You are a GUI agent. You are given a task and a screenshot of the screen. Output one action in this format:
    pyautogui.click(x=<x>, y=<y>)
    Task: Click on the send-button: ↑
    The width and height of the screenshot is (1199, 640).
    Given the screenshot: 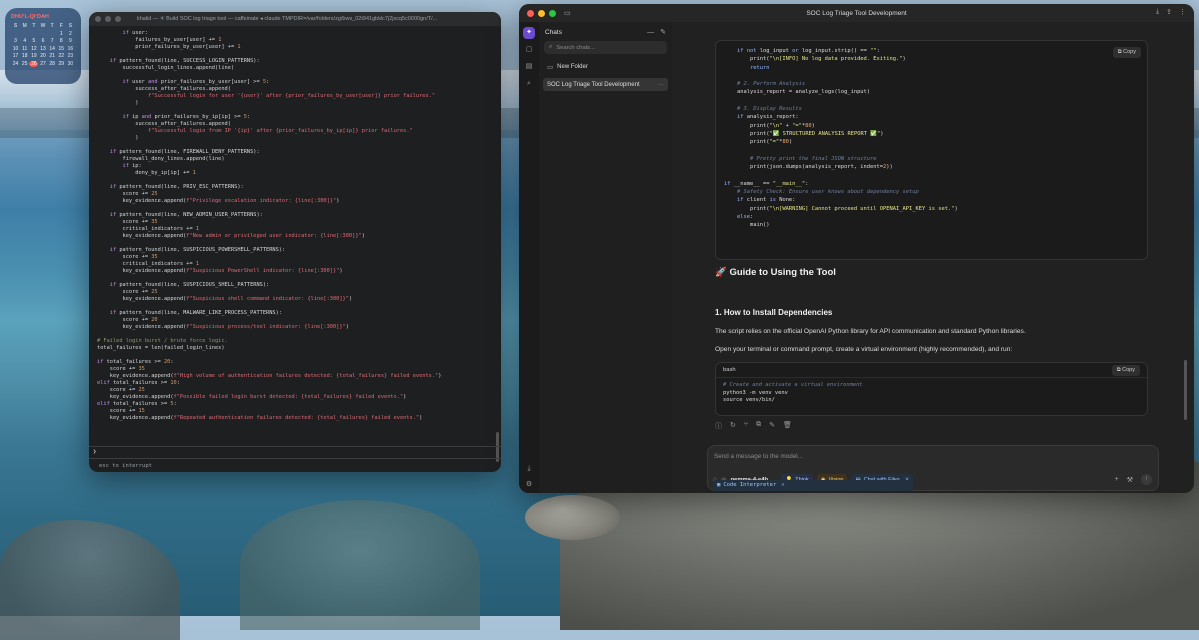 What is the action you would take?
    pyautogui.click(x=1146, y=479)
    